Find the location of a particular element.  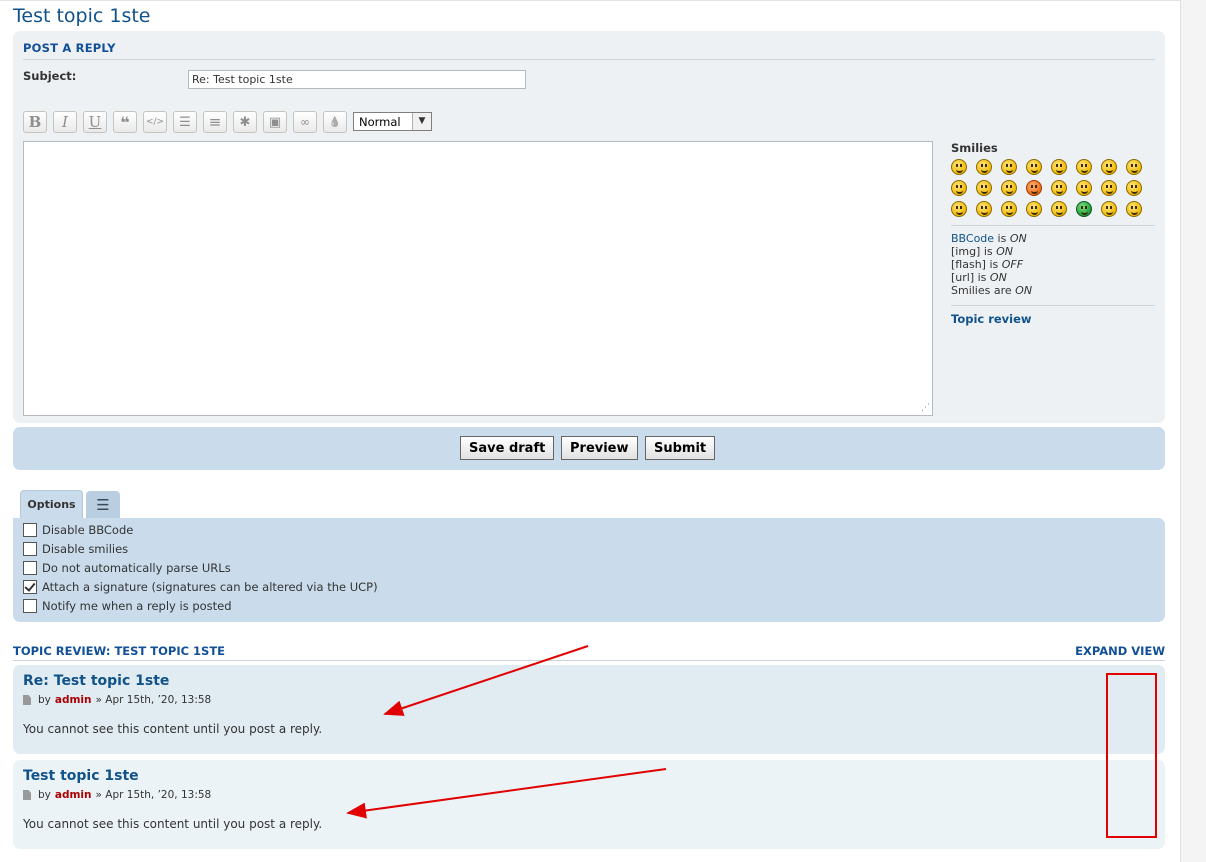

resize-grip-icon: ⋰ is located at coordinates (925, 408).